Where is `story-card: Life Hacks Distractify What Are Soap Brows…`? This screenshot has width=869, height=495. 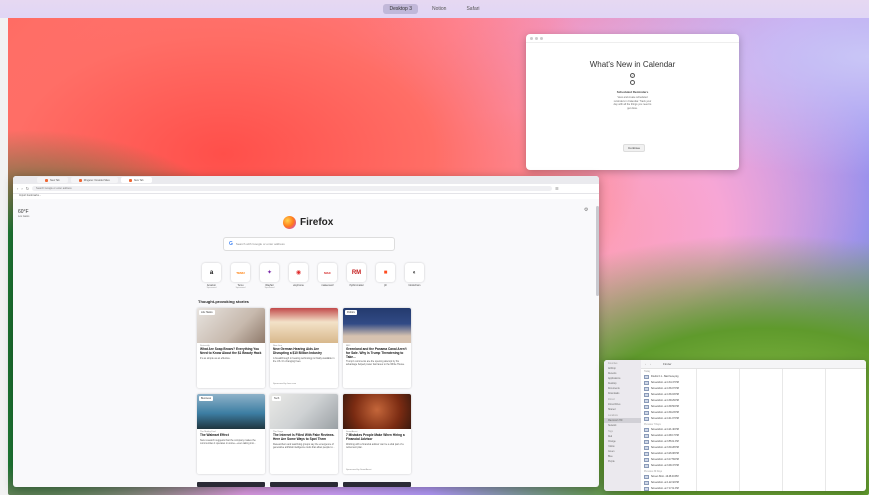
story-card: Life Hacks Distractify What Are Soap Brows… is located at coordinates (231, 348).